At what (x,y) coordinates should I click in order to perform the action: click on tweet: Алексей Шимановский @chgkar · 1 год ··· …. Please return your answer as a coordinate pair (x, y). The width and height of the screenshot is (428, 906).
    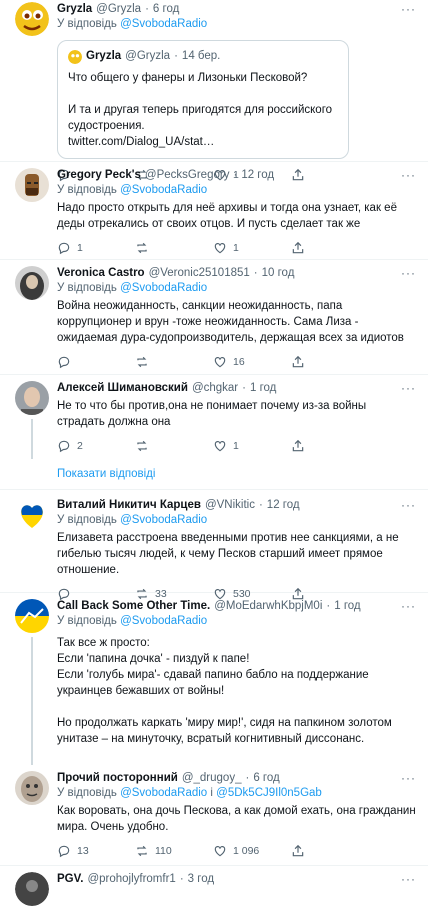
    Looking at the image, I should click on (214, 417).